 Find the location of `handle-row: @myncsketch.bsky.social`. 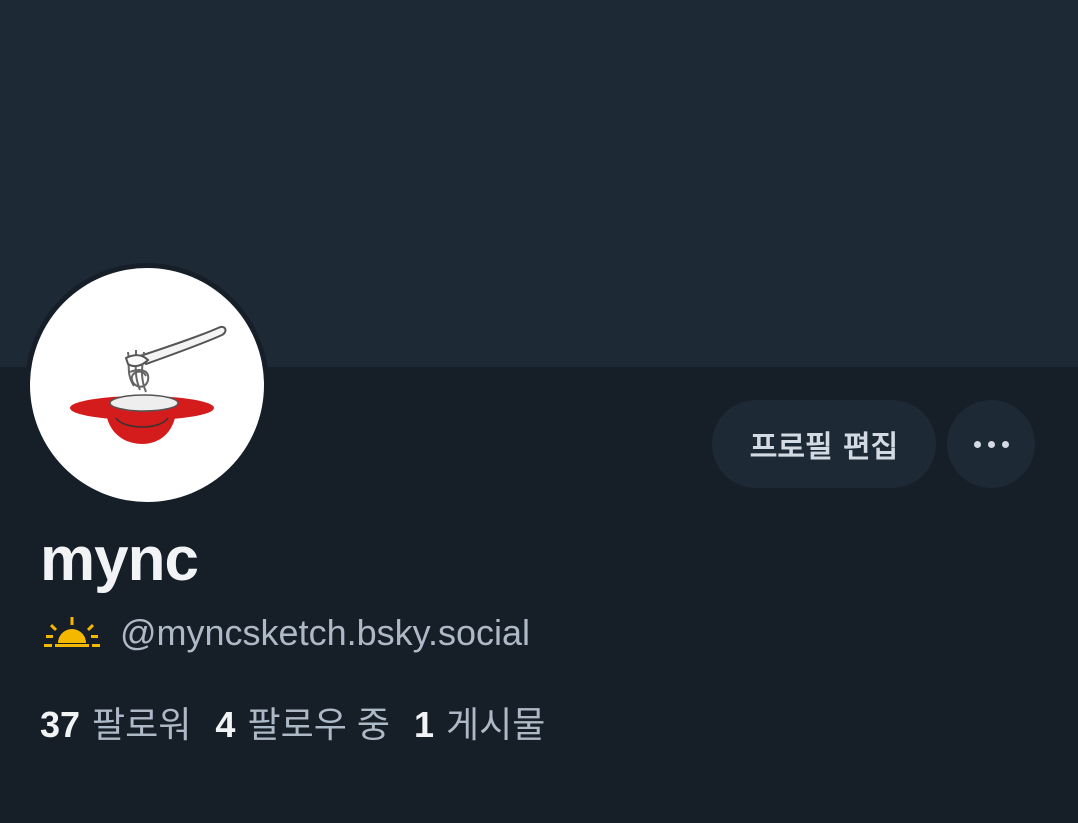

handle-row: @myncsketch.bsky.social is located at coordinates (287, 633).